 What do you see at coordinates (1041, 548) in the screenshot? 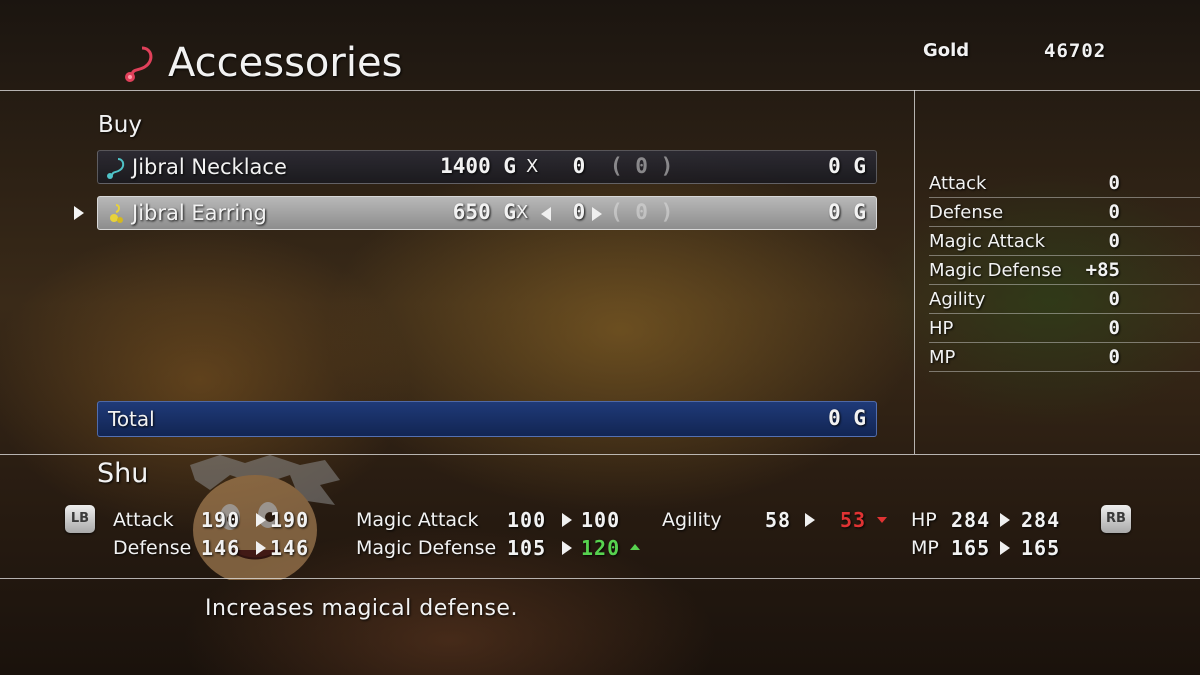
I see `mp-new: 165` at bounding box center [1041, 548].